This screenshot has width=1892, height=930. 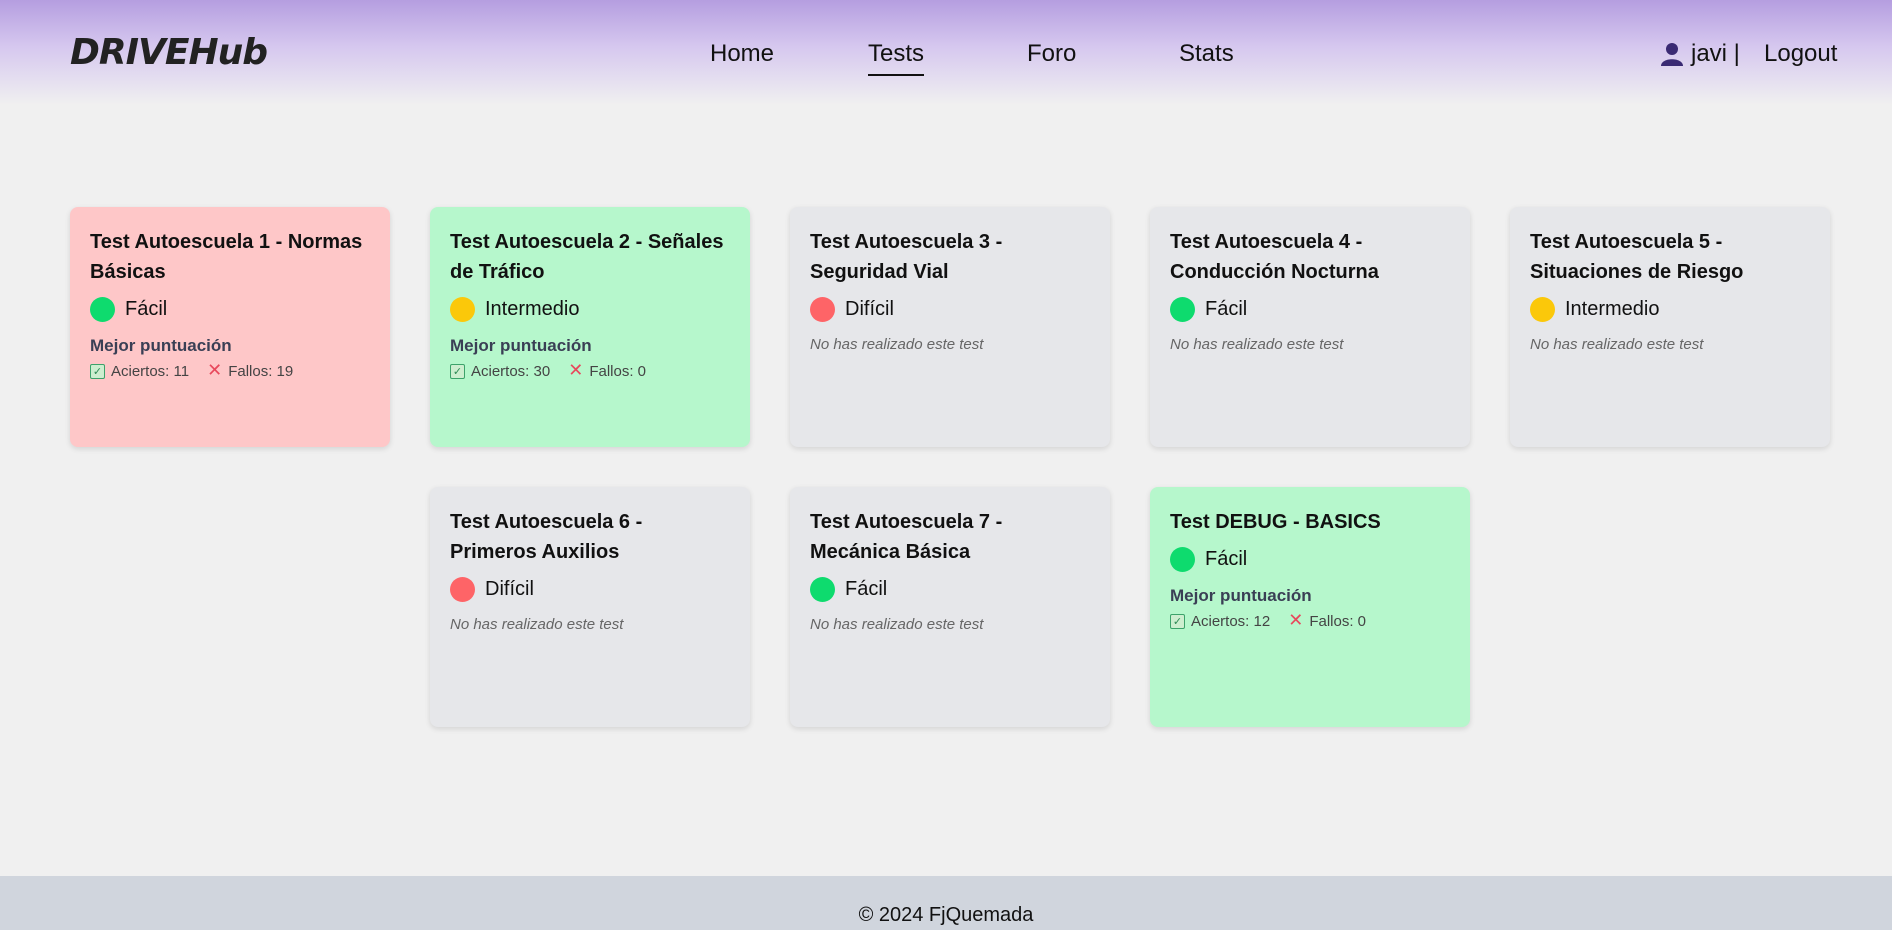 I want to click on test-title: Test DEBUG - BASICS, so click(x=1275, y=522).